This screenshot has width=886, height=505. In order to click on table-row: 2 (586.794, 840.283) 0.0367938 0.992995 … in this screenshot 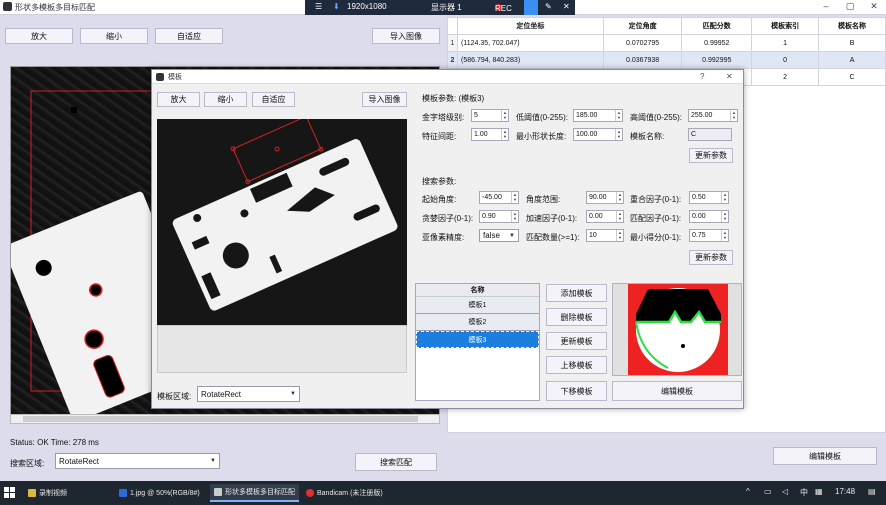, I will do `click(666, 60)`.